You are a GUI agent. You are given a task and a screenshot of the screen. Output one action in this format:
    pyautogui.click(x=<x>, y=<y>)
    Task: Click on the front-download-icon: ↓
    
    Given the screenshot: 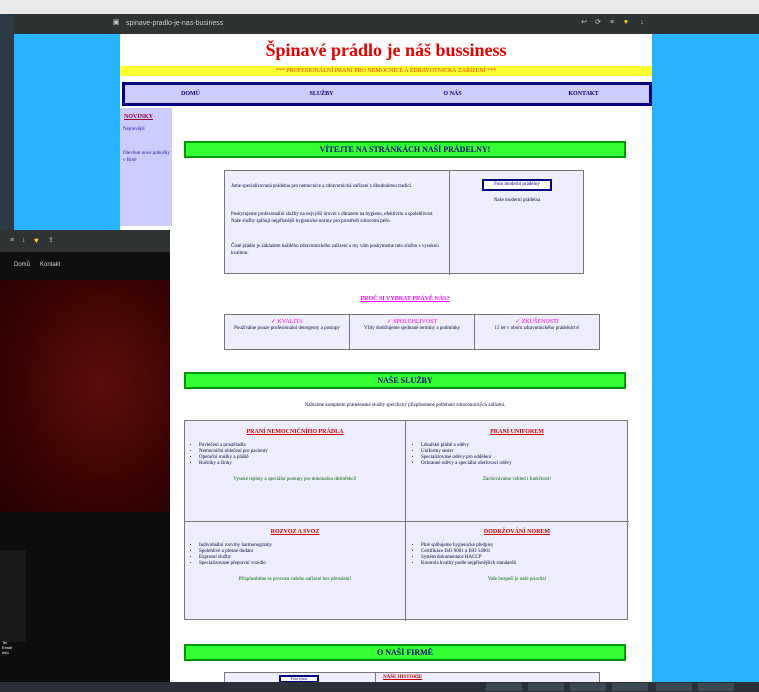 What is the action you would take?
    pyautogui.click(x=24, y=240)
    